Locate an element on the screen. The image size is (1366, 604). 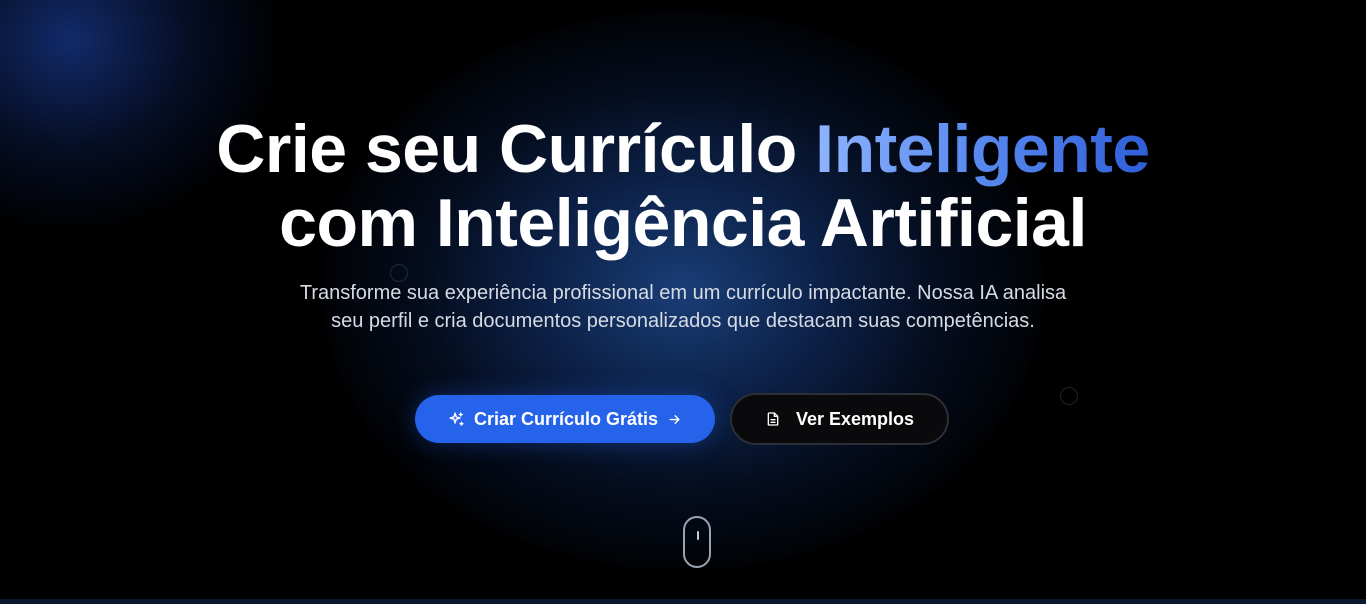
document-icon is located at coordinates (773, 419).